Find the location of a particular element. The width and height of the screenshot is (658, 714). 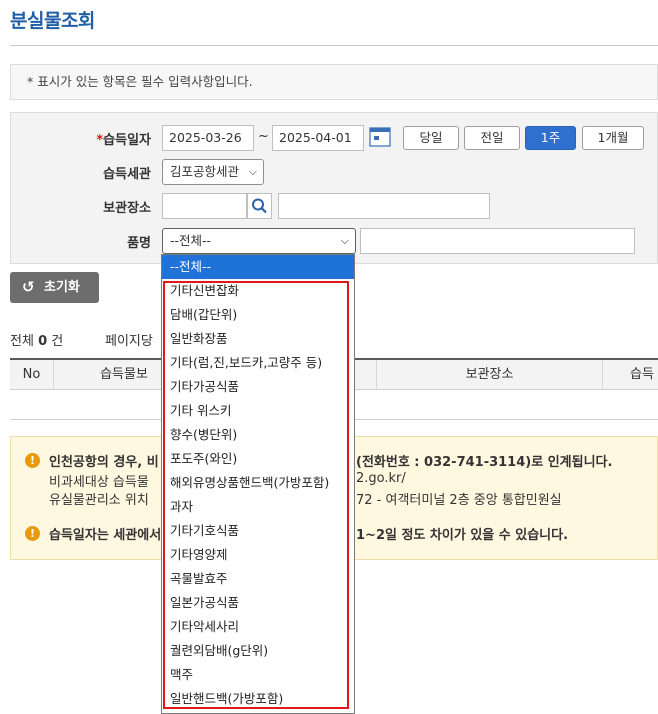

notice-2-bold: 습득일자는 세관에서 is located at coordinates (105, 535).